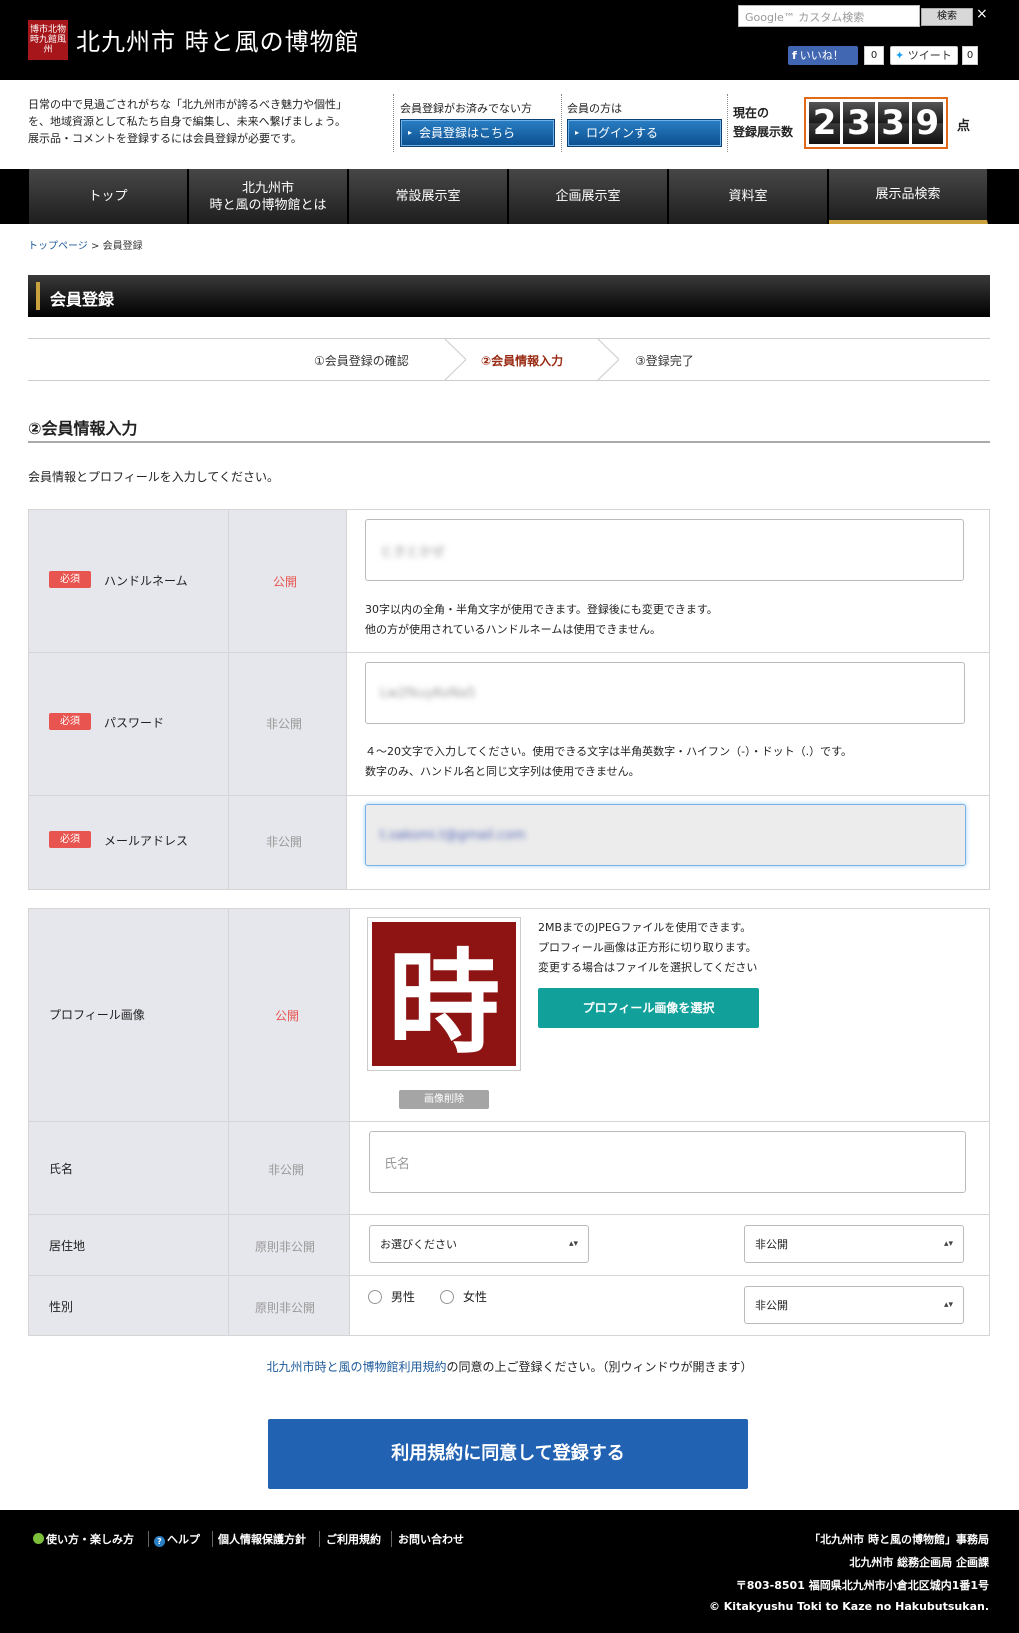 The image size is (1019, 1633). Describe the element at coordinates (588, 196) in the screenshot. I see `nav-item-special: 企画展示室` at that location.